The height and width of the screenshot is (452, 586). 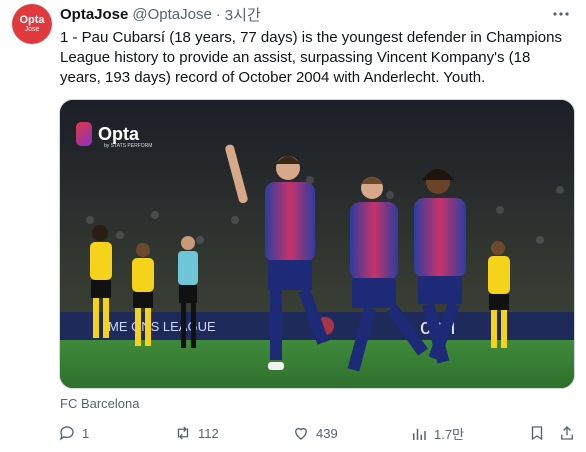 I want to click on avatar-logo-subtext: Jose, so click(x=32, y=29).